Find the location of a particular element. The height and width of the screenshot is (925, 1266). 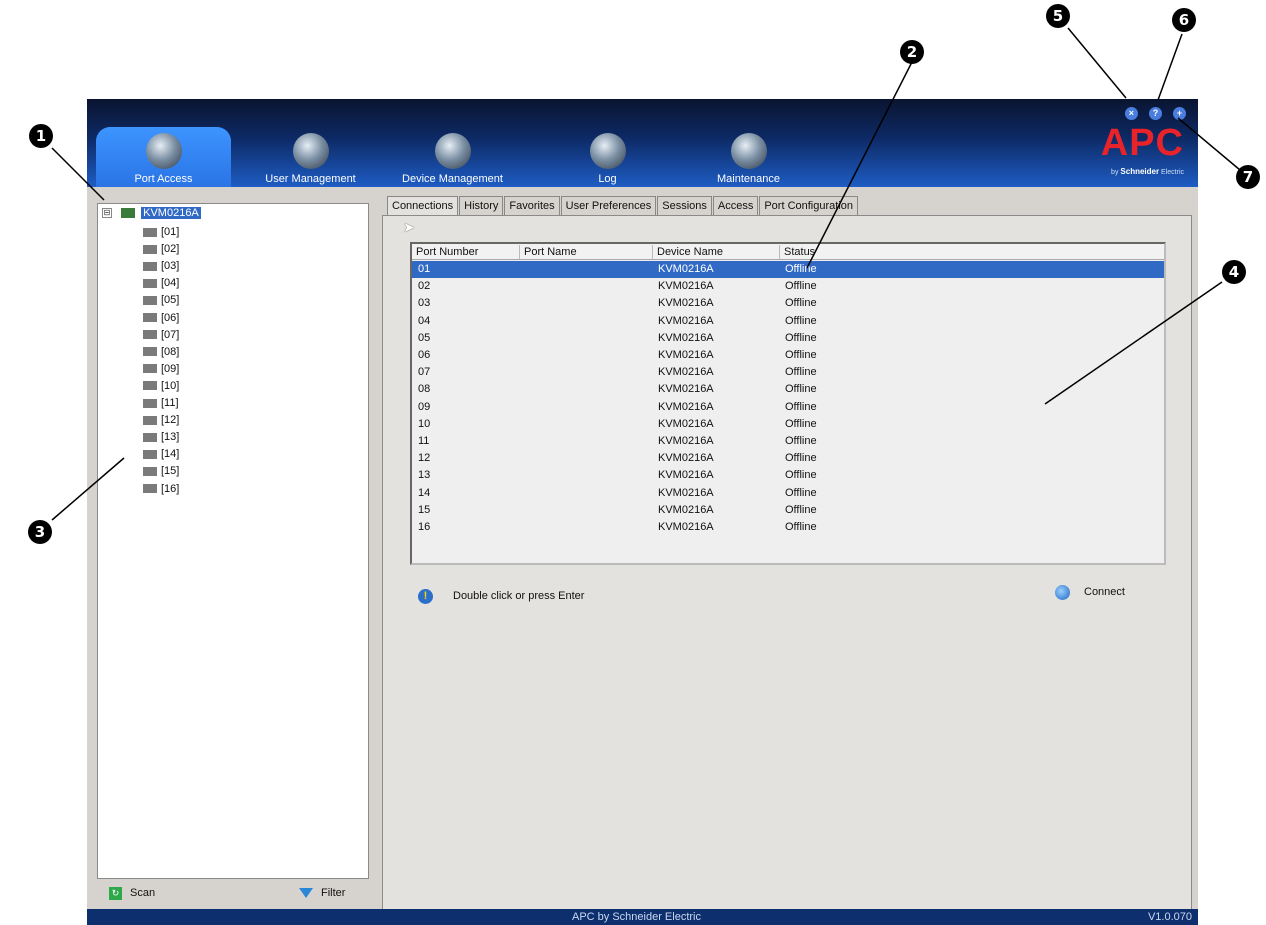

callout-4: 4 is located at coordinates (1234, 272).